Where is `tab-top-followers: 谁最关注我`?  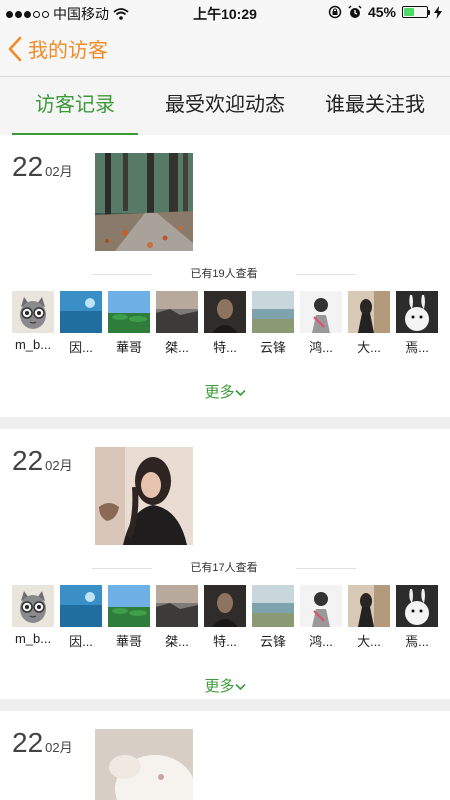
tab-top-followers: 谁最关注我 is located at coordinates (375, 106).